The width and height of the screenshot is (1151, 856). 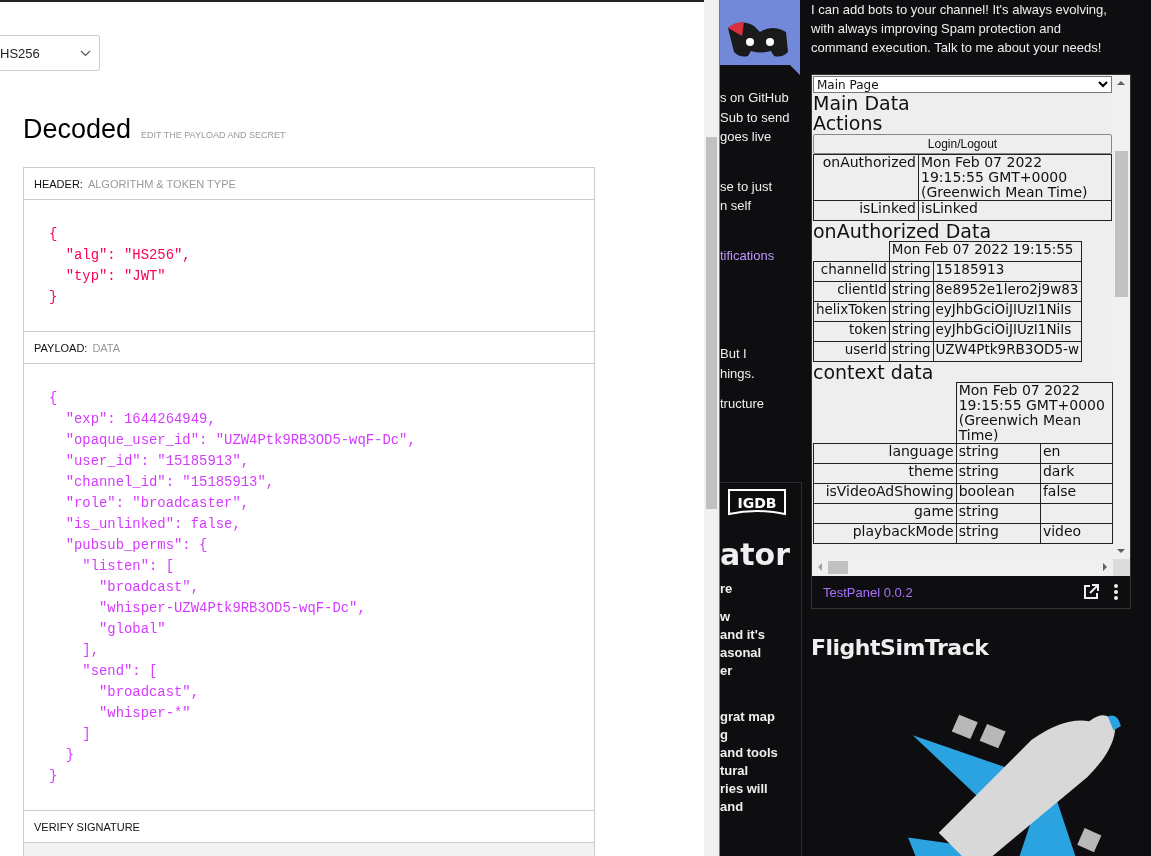 I want to click on scroll-right-icon, so click(x=1105, y=567).